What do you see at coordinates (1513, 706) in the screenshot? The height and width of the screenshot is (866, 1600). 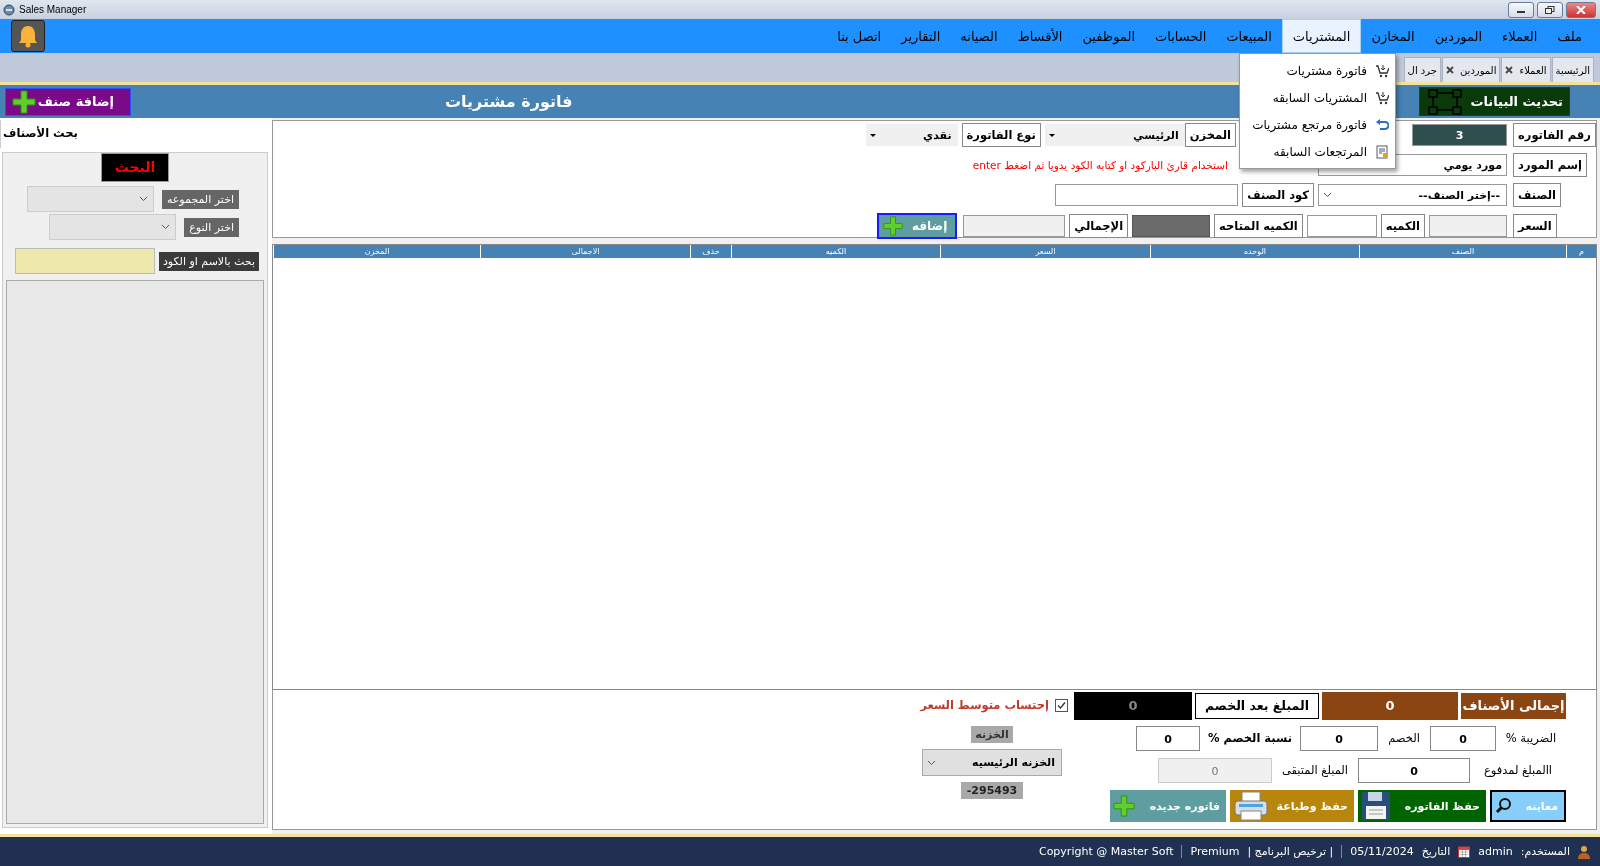 I see `items-total-label: إجمالى الأصناف` at bounding box center [1513, 706].